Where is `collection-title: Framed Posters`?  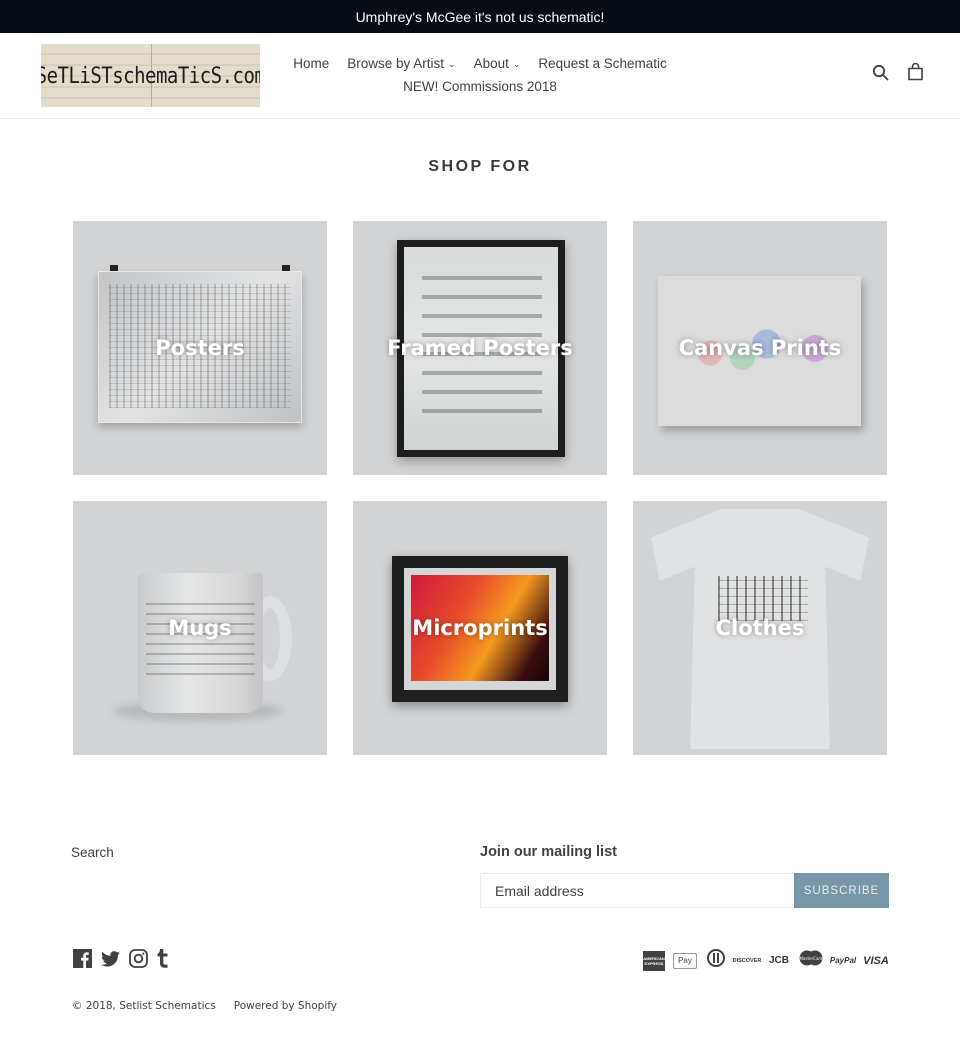 collection-title: Framed Posters is located at coordinates (480, 348).